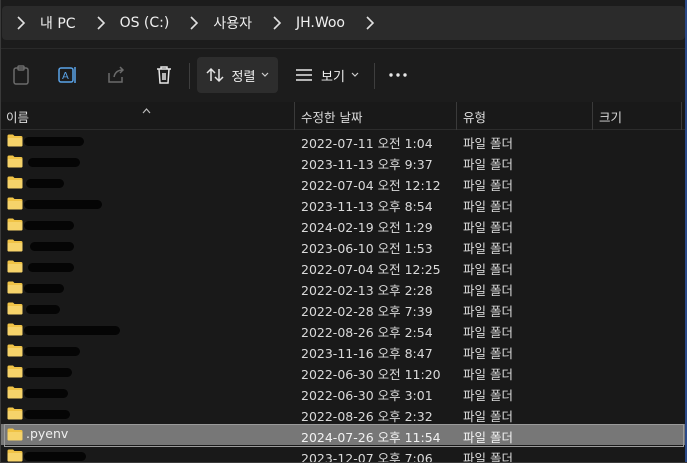 The width and height of the screenshot is (687, 463). I want to click on file-row: 2022-08-26 오후 2:54 파일 폴더, so click(343, 329).